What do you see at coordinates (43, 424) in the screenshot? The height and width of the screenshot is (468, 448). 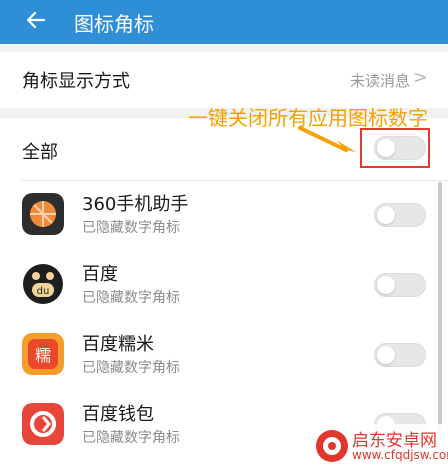 I see `baidu-wallet-icon` at bounding box center [43, 424].